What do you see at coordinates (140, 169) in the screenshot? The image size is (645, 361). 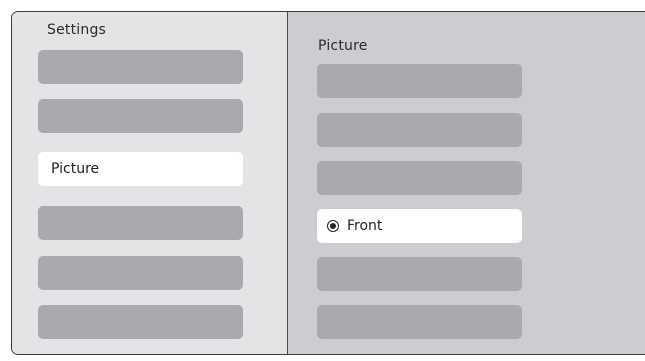 I see `settings-menu-item-picture: Picture` at bounding box center [140, 169].